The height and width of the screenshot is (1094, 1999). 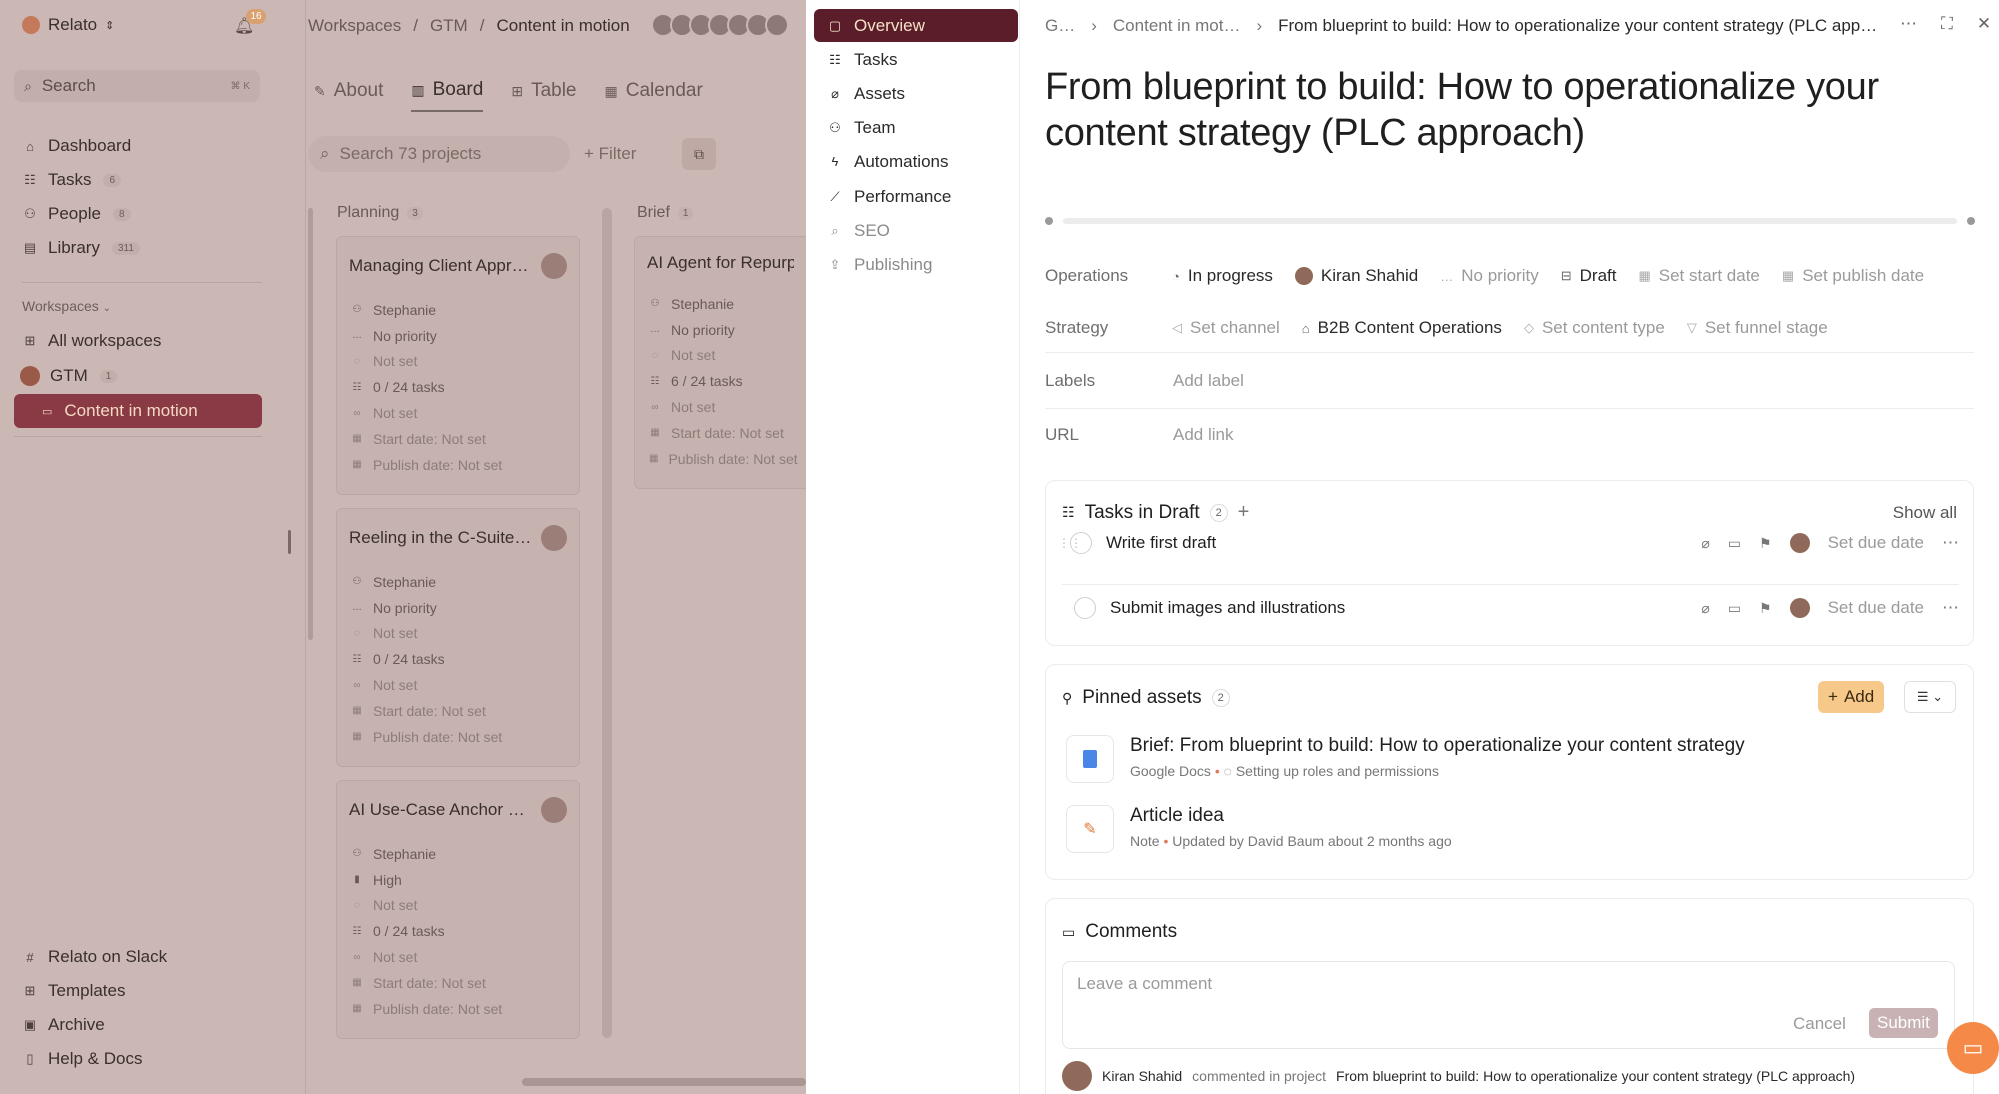 What do you see at coordinates (901, 161) in the screenshot?
I see `project-nav-label: Automations` at bounding box center [901, 161].